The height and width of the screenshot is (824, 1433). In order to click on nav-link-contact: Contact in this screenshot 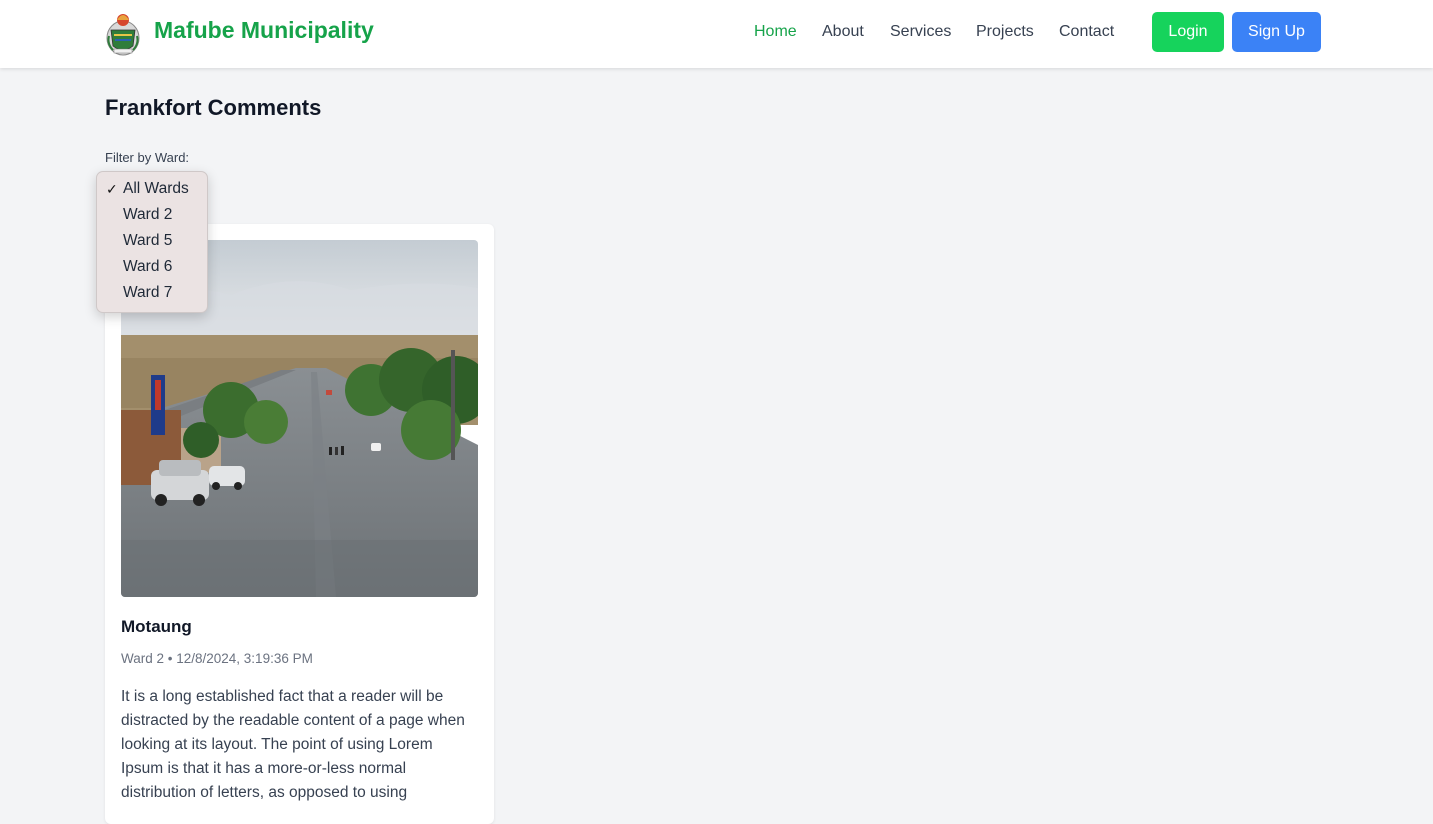, I will do `click(1086, 32)`.